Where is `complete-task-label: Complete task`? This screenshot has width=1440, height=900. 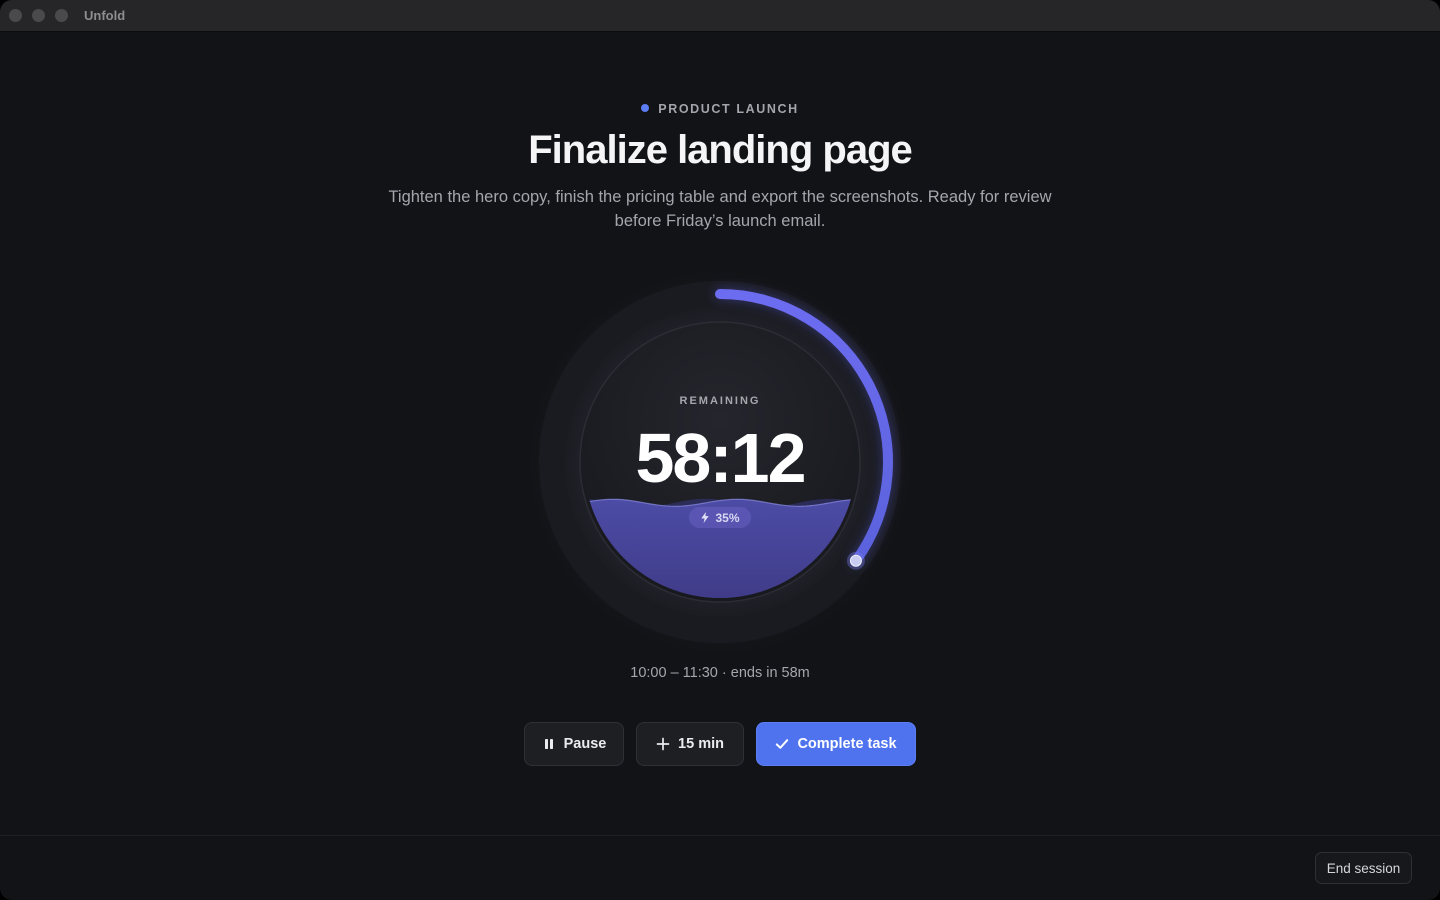 complete-task-label: Complete task is located at coordinates (847, 744).